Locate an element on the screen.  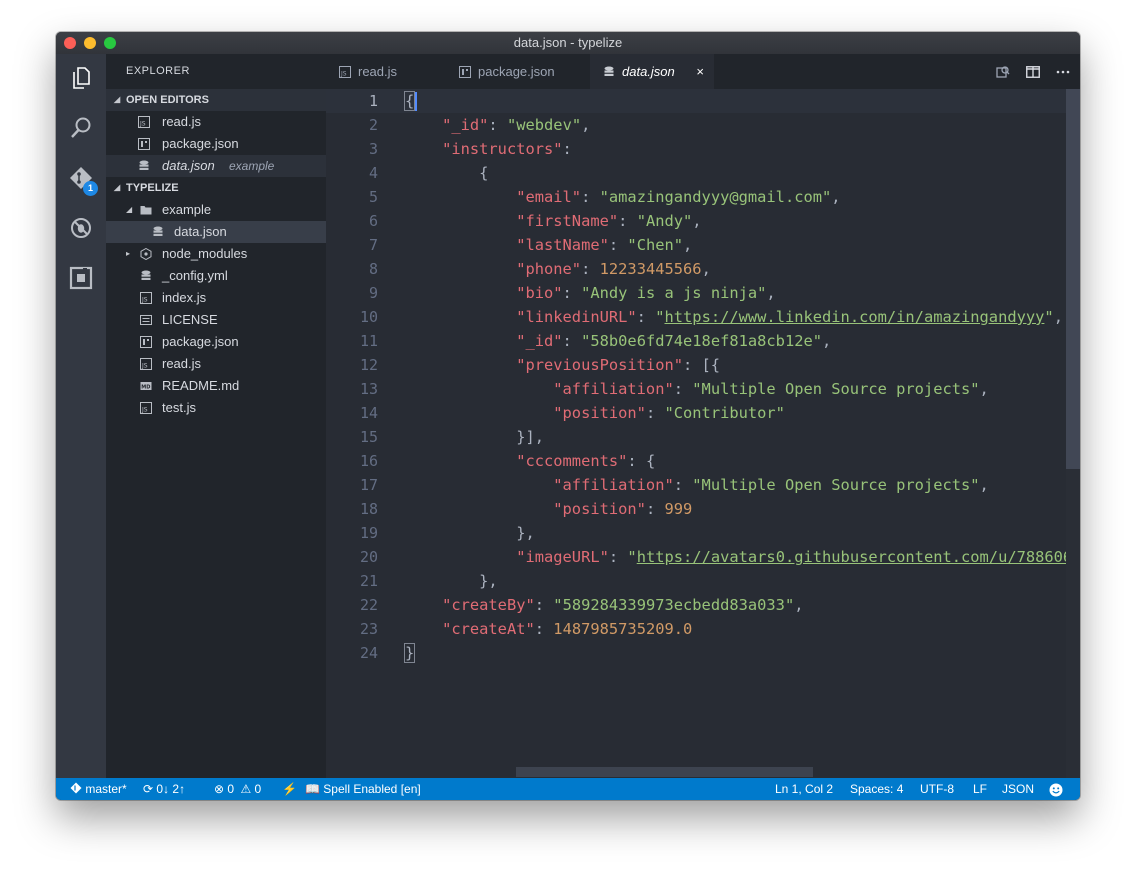
vertical-scroll-thumb is located at coordinates (1073, 279).